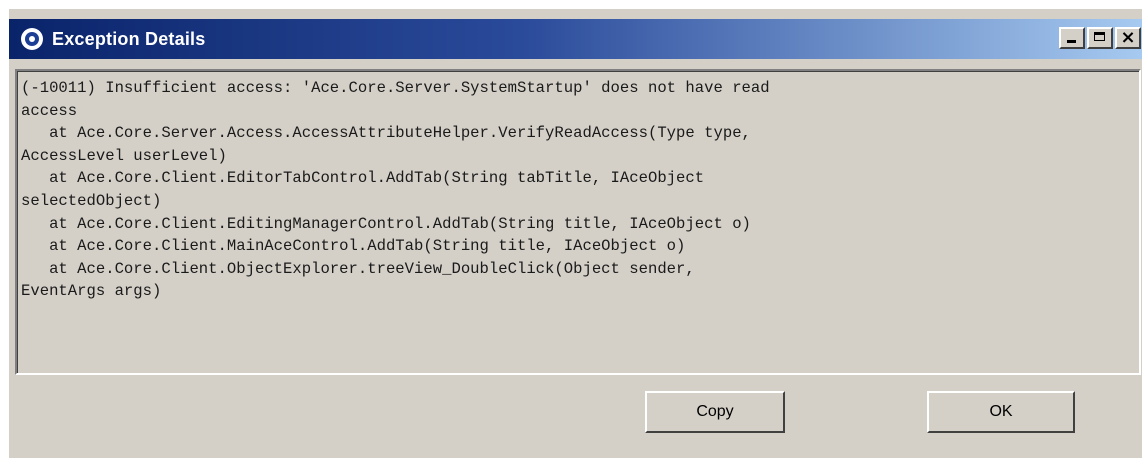 This screenshot has width=1142, height=458. What do you see at coordinates (575, 39) in the screenshot?
I see `title-bar: Exception Details ×` at bounding box center [575, 39].